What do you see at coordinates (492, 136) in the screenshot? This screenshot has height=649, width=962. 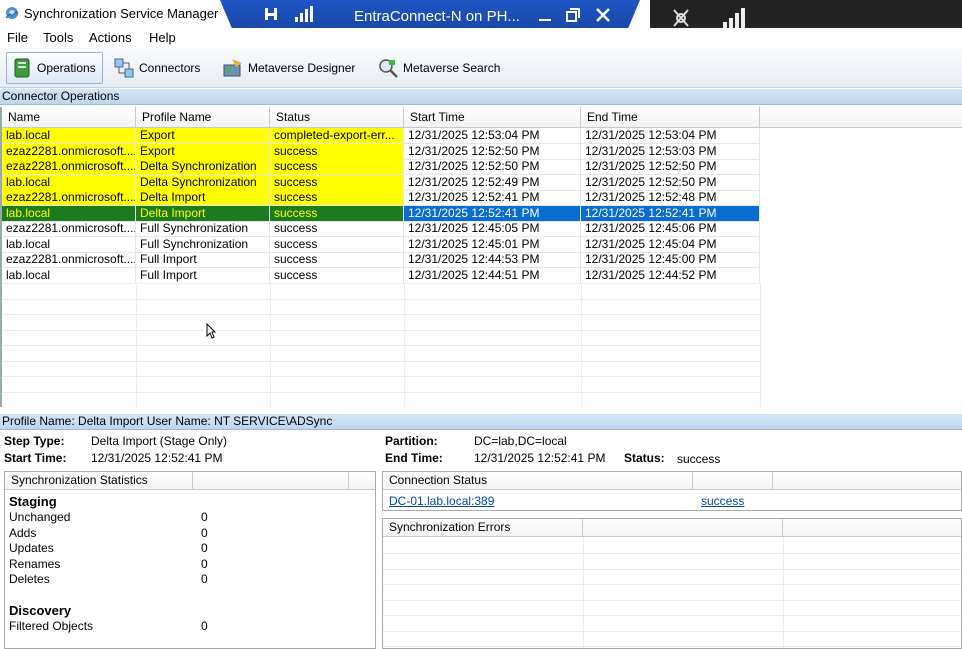 I see `cell-start-time: 12/31/2025 12:53:04 PM` at bounding box center [492, 136].